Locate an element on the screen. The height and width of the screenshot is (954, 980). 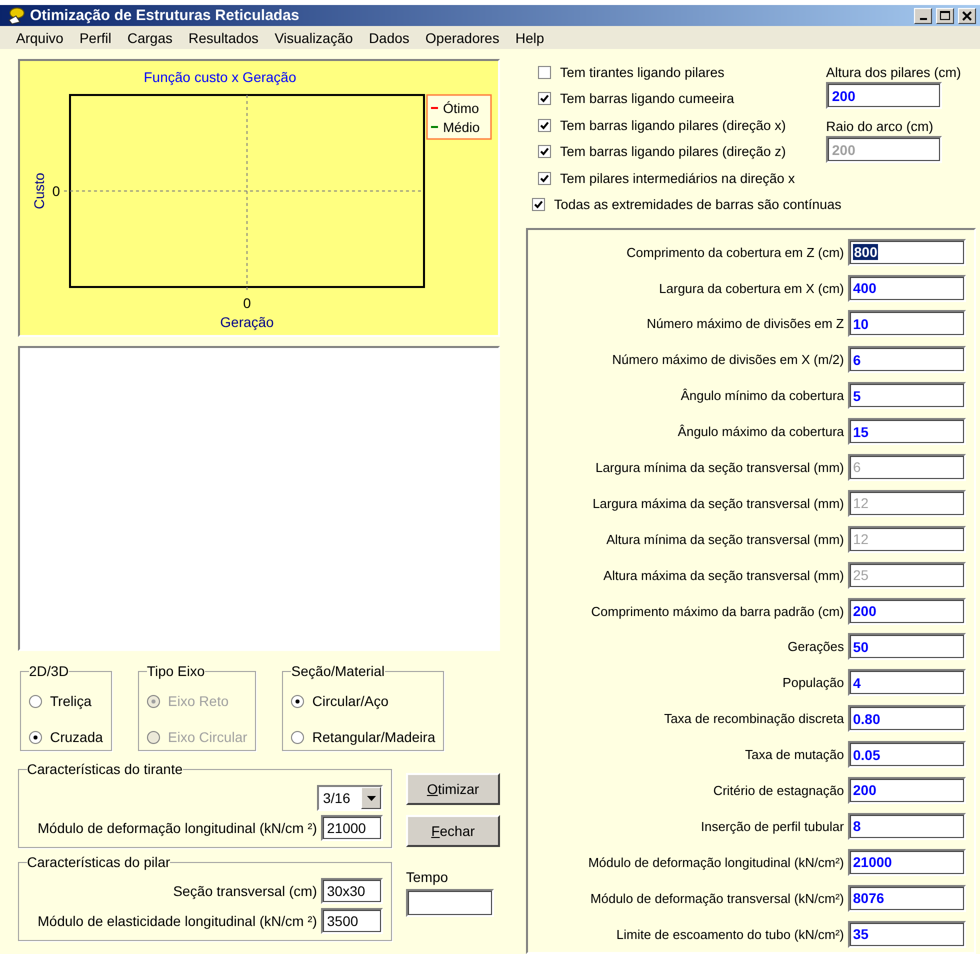
input-field is located at coordinates (450, 903).